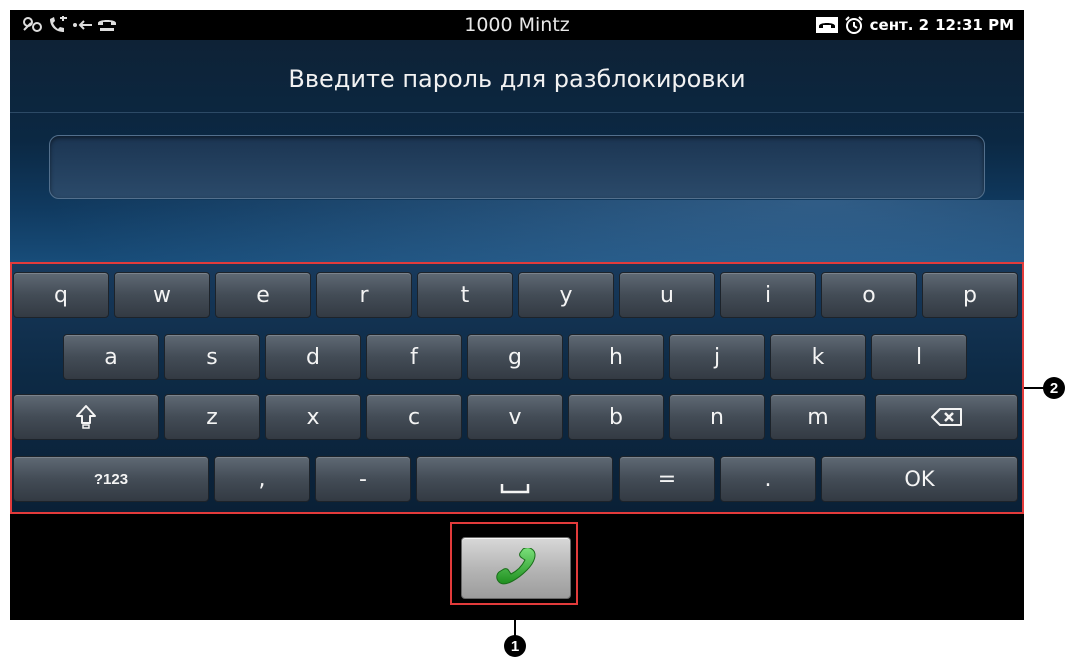 This screenshot has height=659, width=1068. Describe the element at coordinates (515, 621) in the screenshot. I see `call-button-callout-leader` at that location.